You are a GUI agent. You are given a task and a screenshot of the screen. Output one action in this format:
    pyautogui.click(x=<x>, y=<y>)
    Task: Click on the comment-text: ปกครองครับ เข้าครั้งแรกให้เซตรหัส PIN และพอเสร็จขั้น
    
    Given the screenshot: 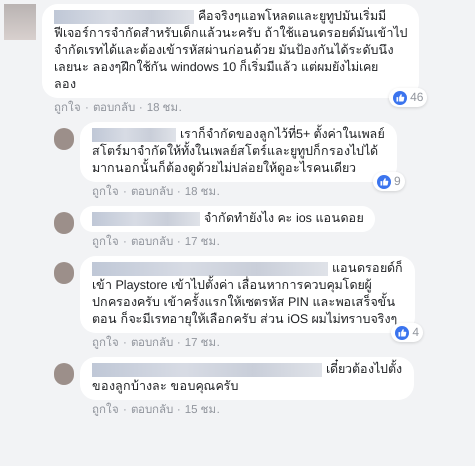 What is the action you would take?
    pyautogui.click(x=247, y=302)
    